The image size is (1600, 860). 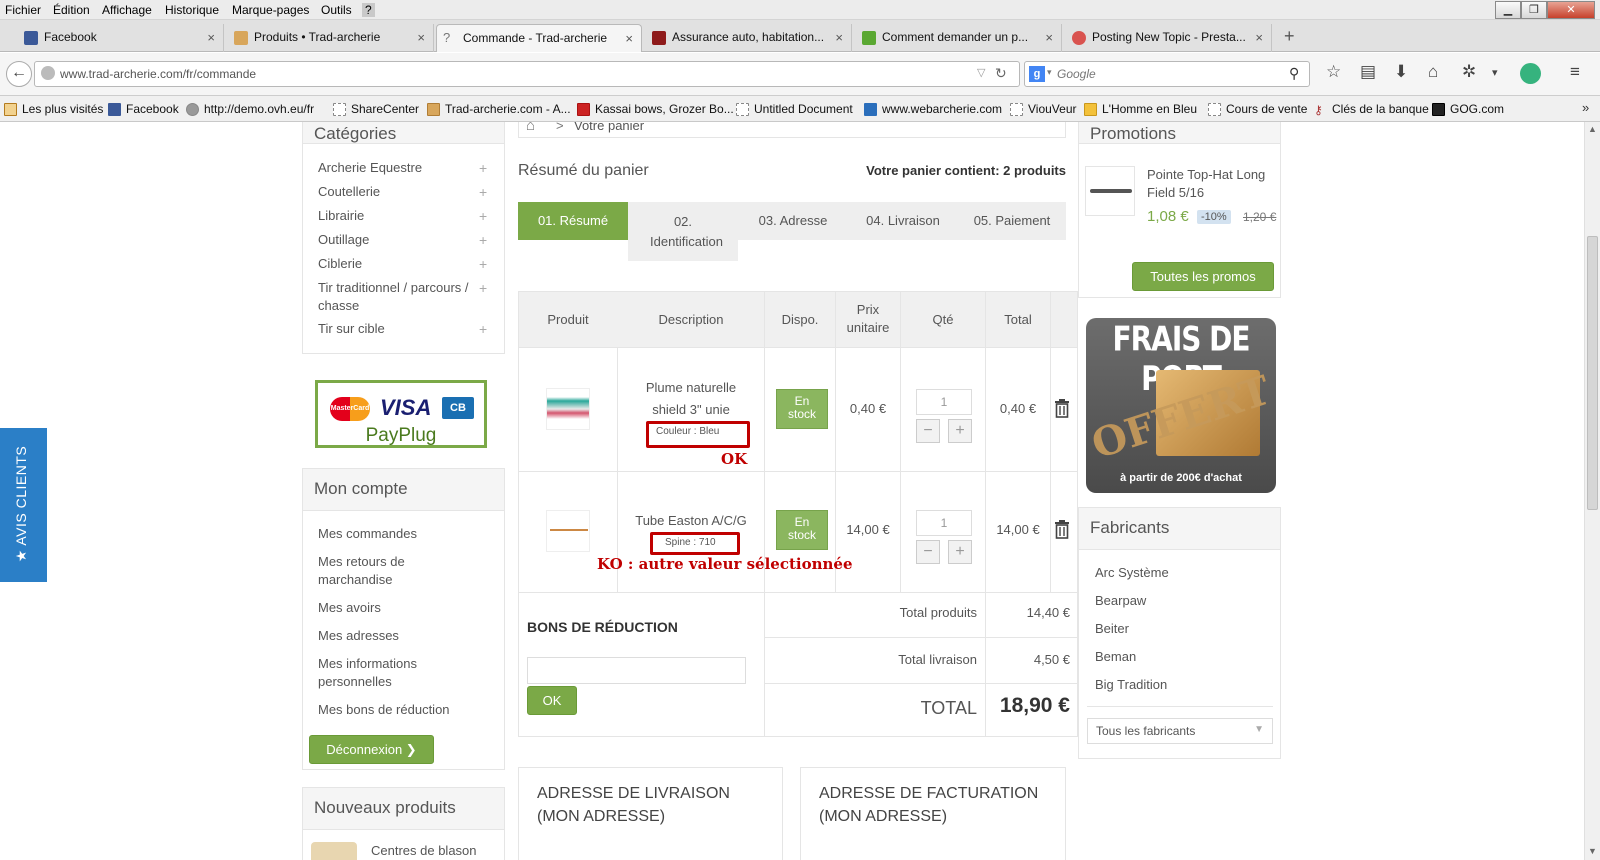 What do you see at coordinates (527, 74) in the screenshot?
I see `url-bar: www.trad-archerie.com/fr/commande ▽ ↻` at bounding box center [527, 74].